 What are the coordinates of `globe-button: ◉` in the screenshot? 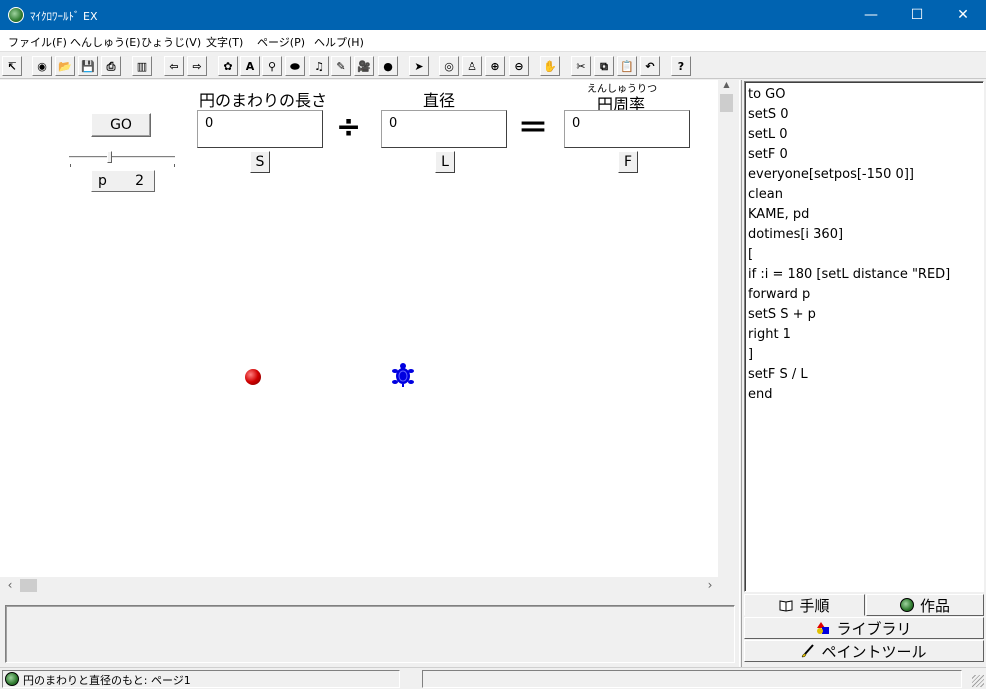 It's located at (42, 66).